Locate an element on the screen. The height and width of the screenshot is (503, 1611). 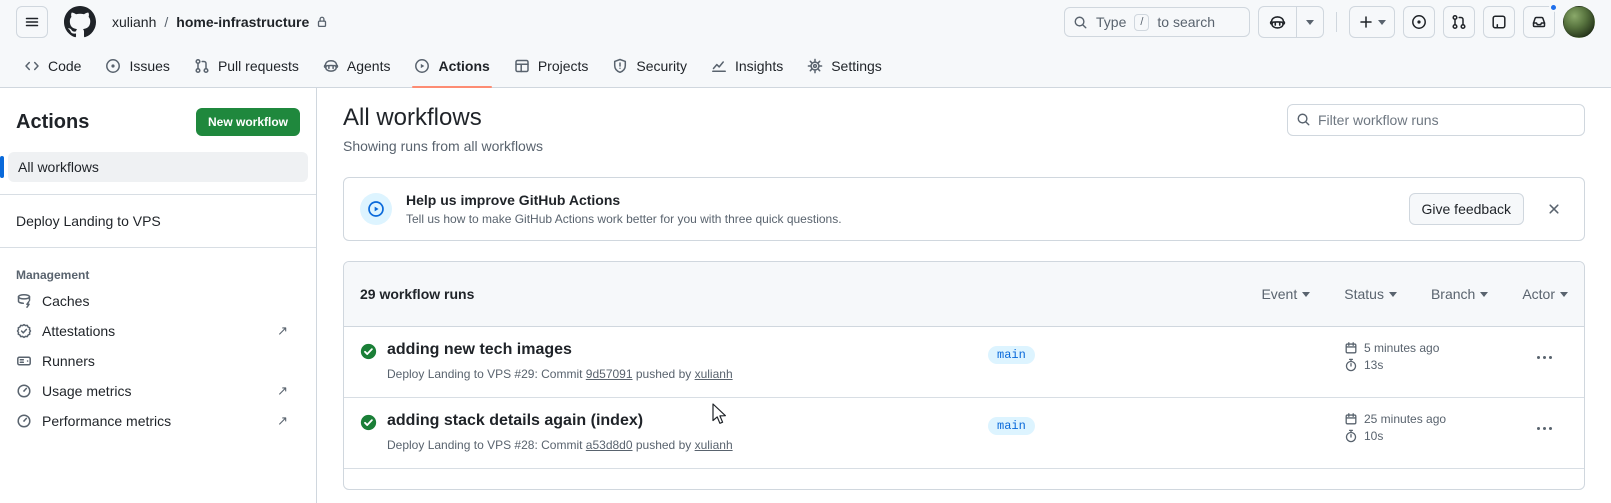
banner-close-button is located at coordinates (1554, 209).